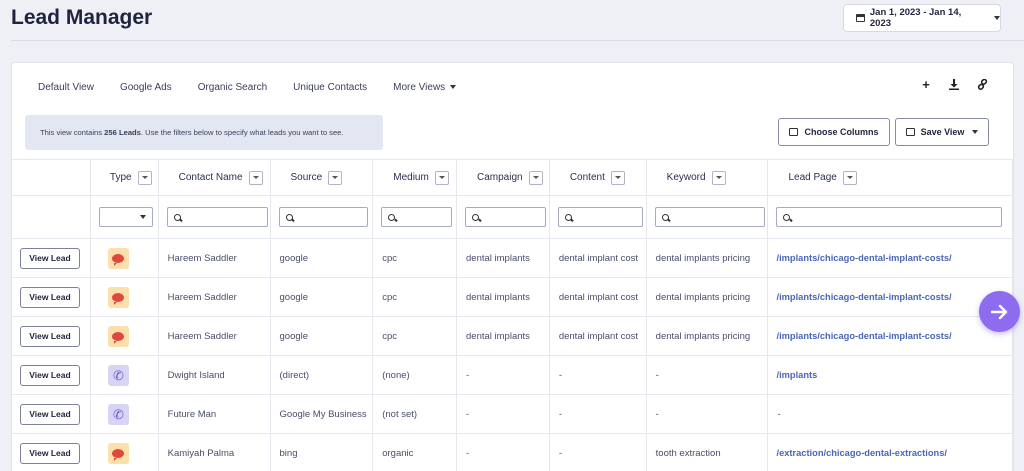 This screenshot has width=1024, height=471. What do you see at coordinates (124, 375) in the screenshot?
I see `type-cell: ✆` at bounding box center [124, 375].